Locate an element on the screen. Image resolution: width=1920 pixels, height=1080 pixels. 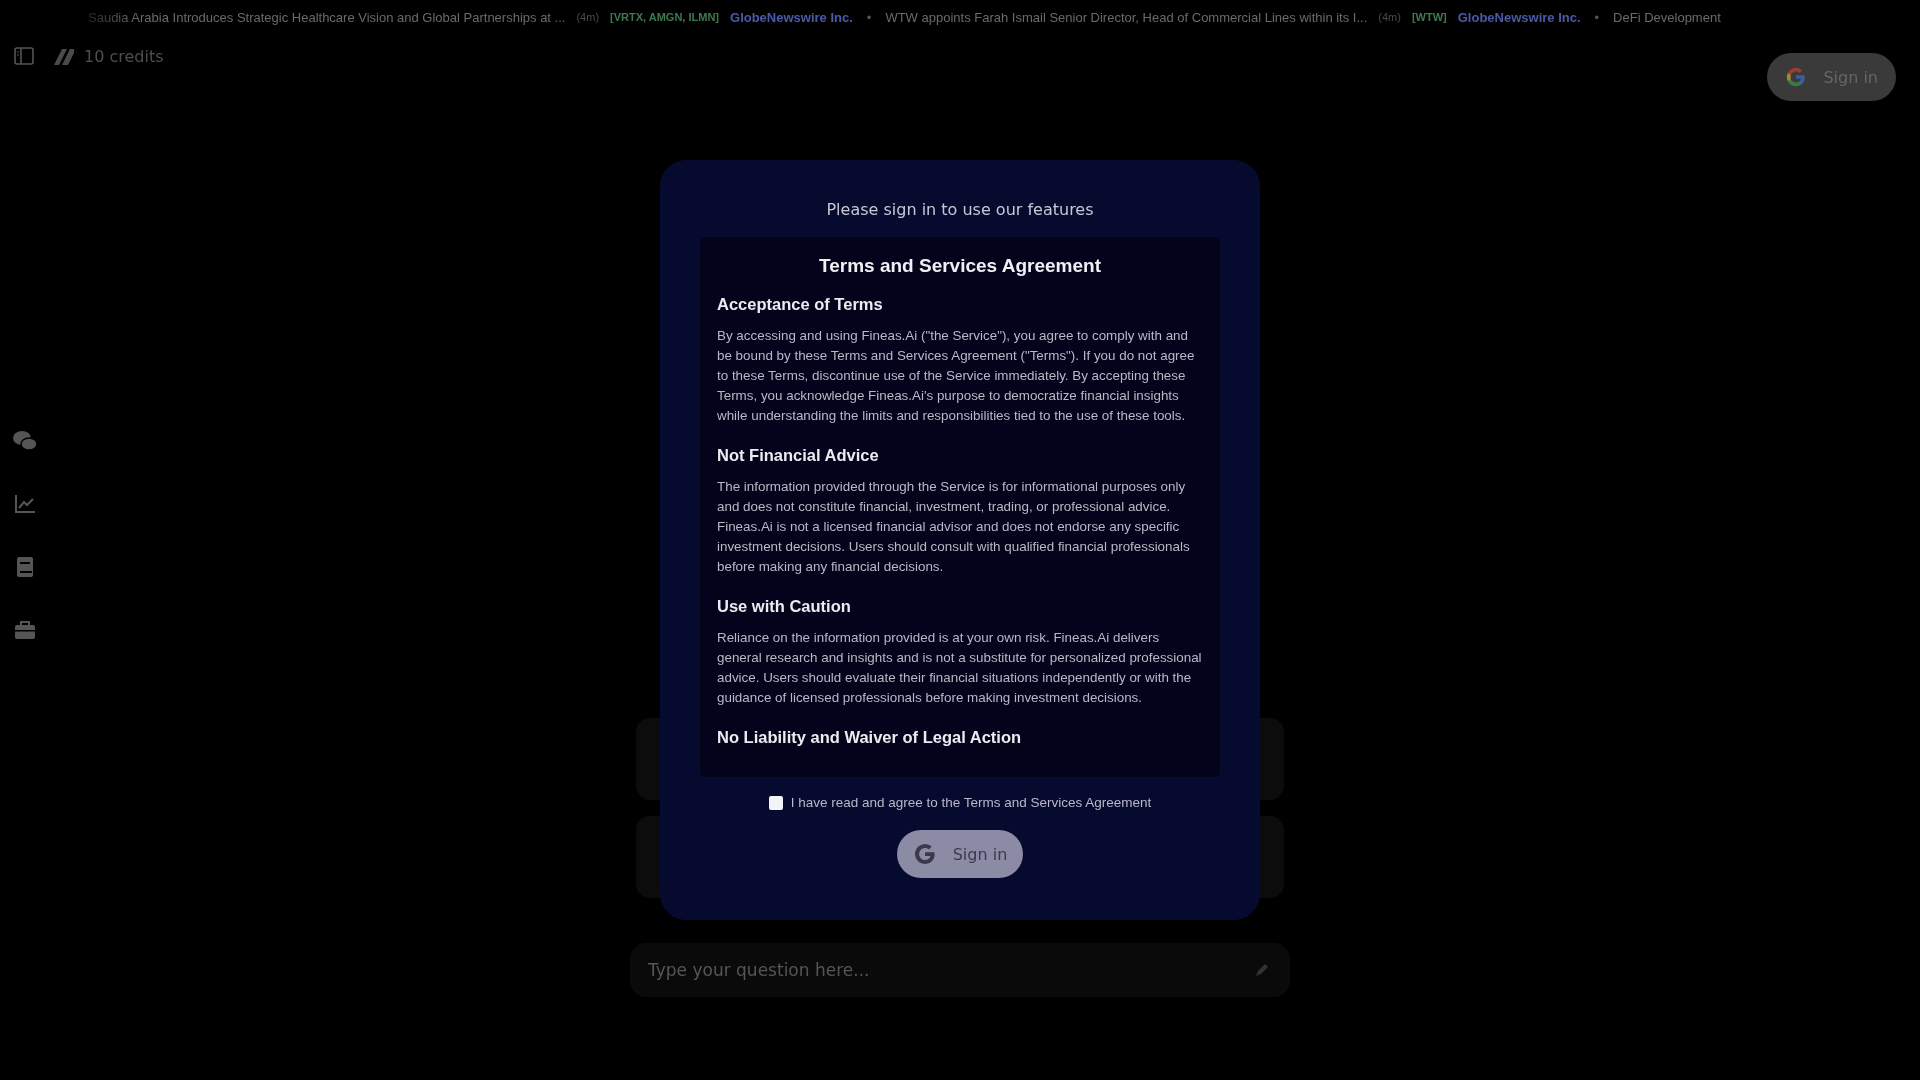
section-heading: Use with Caution is located at coordinates (784, 606).